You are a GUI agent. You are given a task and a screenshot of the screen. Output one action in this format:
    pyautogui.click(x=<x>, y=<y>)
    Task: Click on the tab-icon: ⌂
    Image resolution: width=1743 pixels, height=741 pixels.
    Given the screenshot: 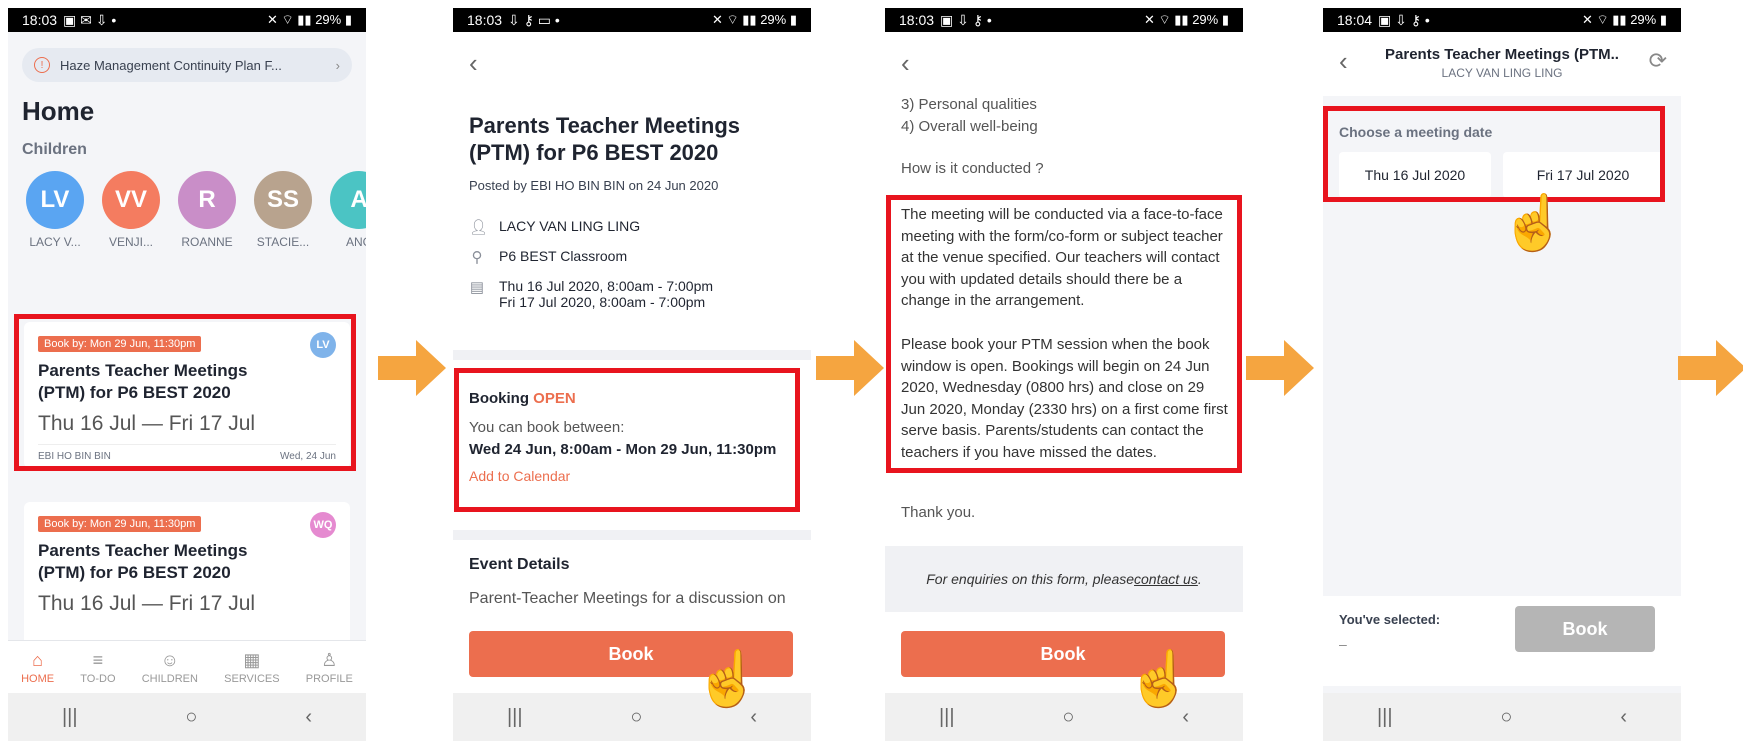 What is the action you would take?
    pyautogui.click(x=38, y=659)
    